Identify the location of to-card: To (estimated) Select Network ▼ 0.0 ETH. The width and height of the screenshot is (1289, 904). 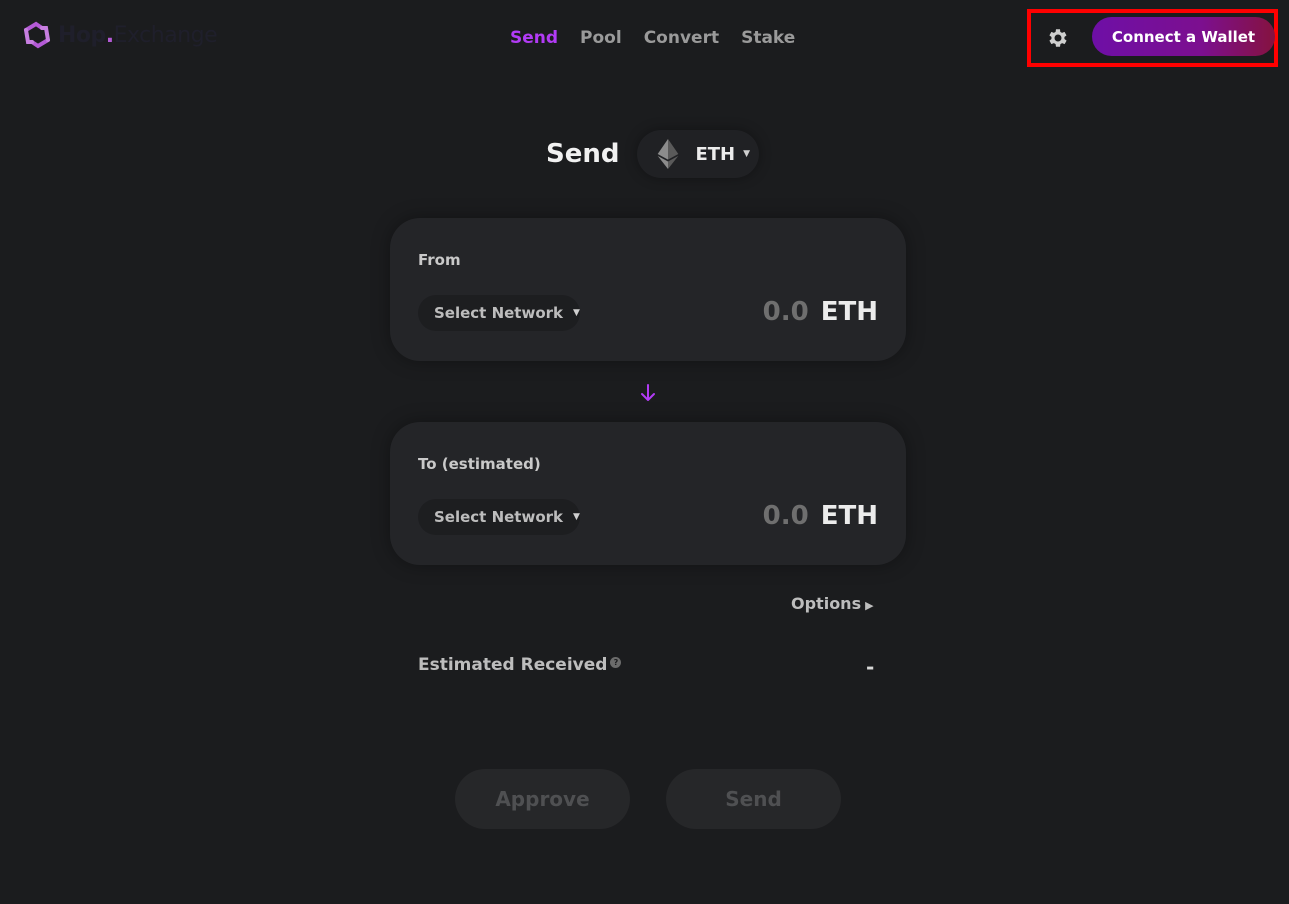
(648, 493).